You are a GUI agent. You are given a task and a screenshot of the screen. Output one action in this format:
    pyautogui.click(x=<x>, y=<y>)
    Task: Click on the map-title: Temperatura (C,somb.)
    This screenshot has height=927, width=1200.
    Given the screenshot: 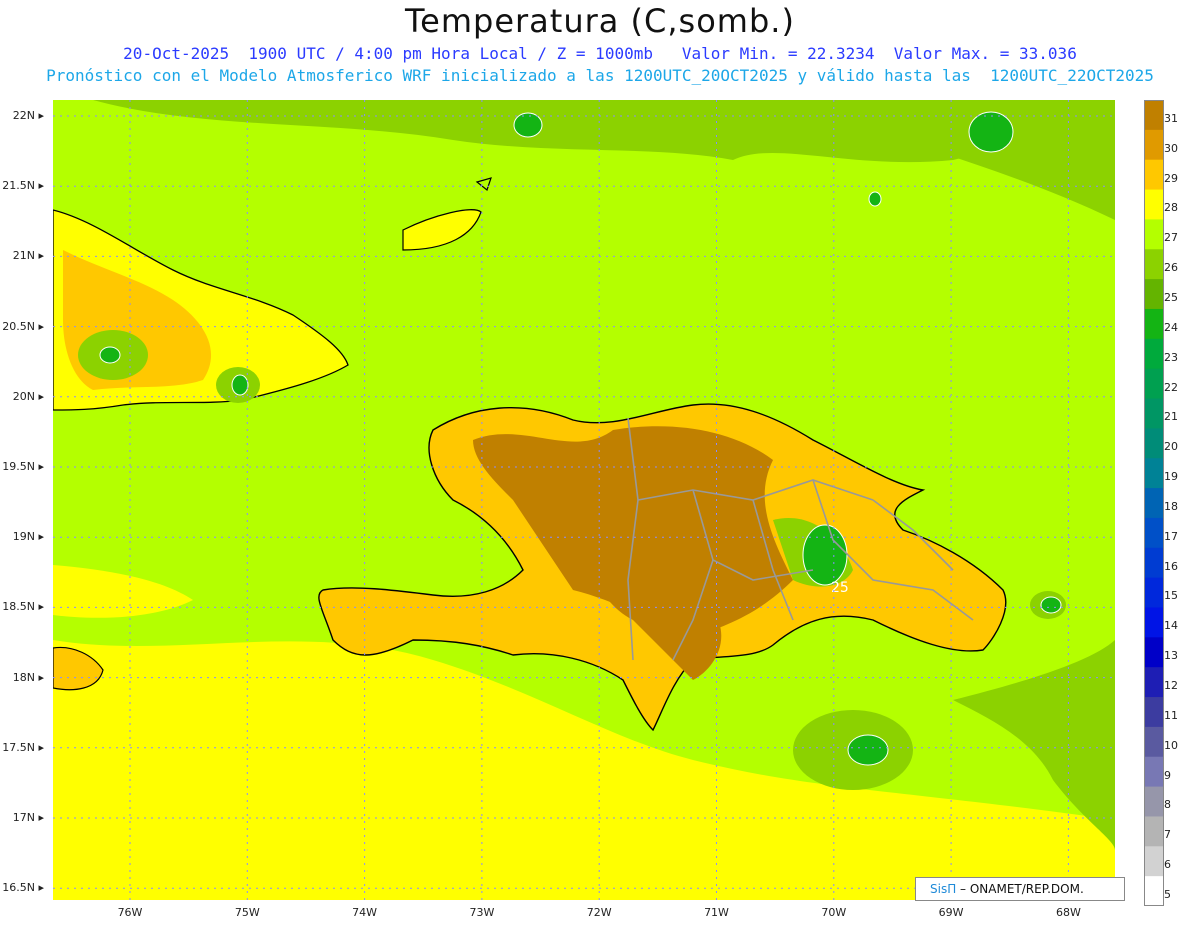 What is the action you would take?
    pyautogui.click(x=600, y=21)
    